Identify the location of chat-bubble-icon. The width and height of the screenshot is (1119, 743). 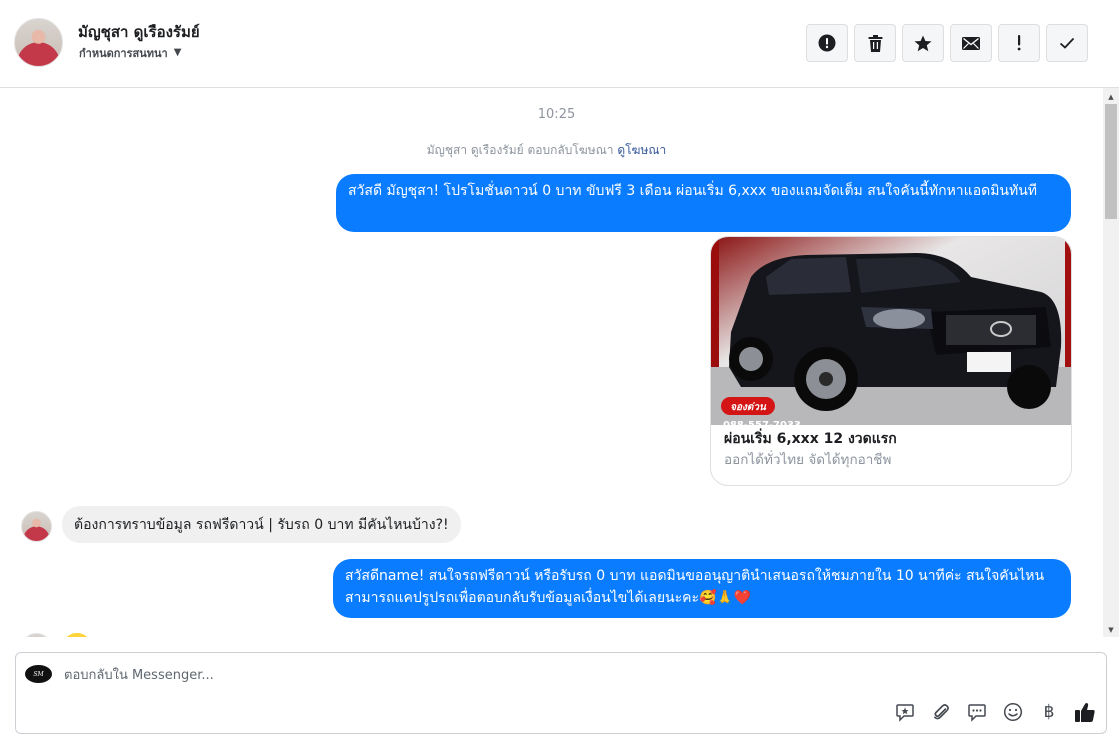
(977, 713).